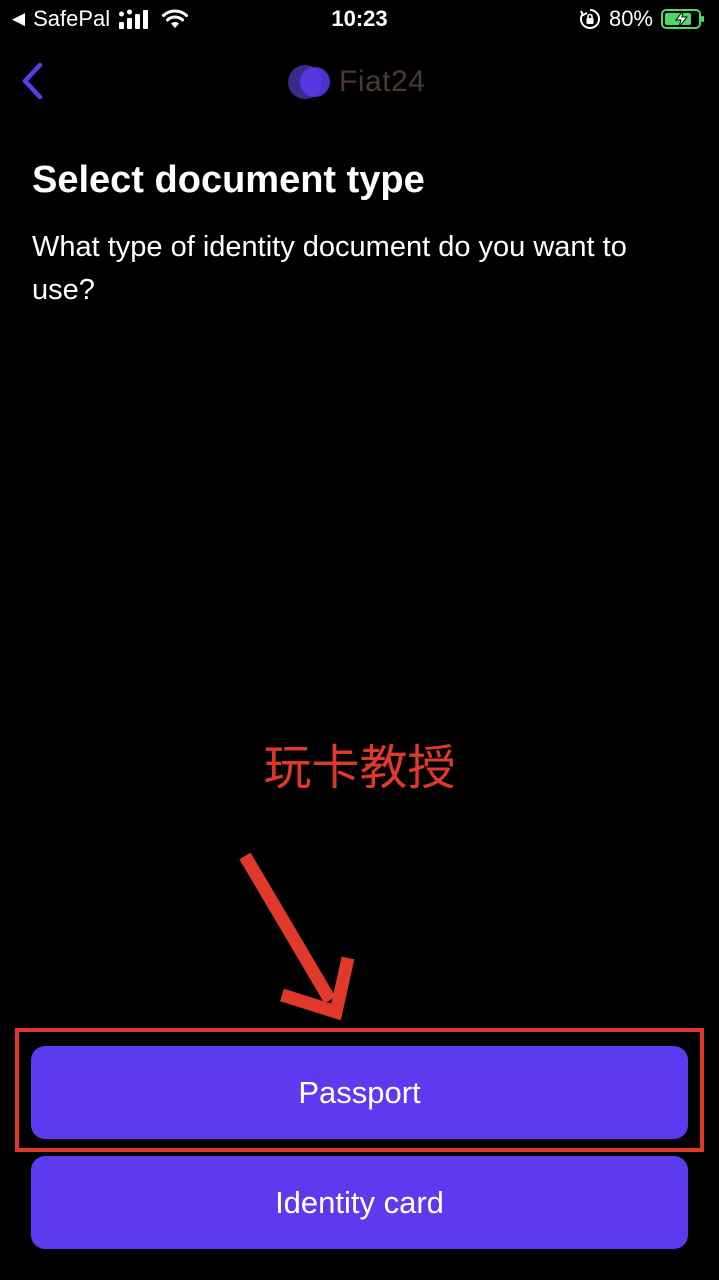 The height and width of the screenshot is (1280, 719). Describe the element at coordinates (359, 1202) in the screenshot. I see `identity-card-button: Identity card` at that location.